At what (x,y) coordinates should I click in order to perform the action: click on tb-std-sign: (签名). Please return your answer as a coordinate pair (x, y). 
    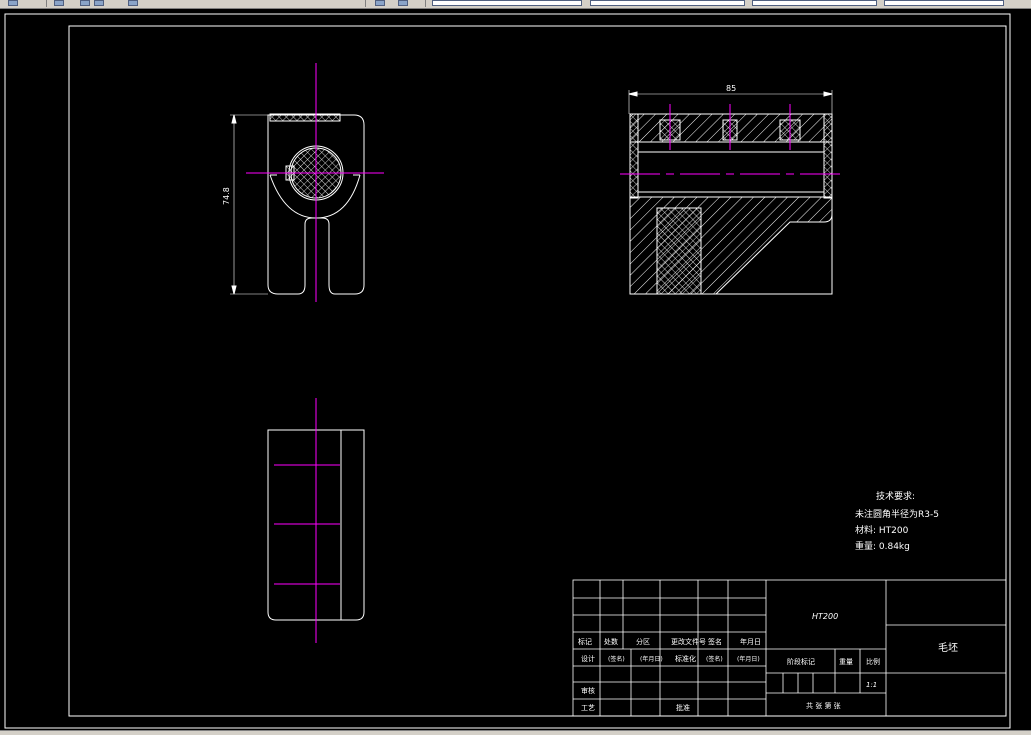
    Looking at the image, I should click on (714, 659).